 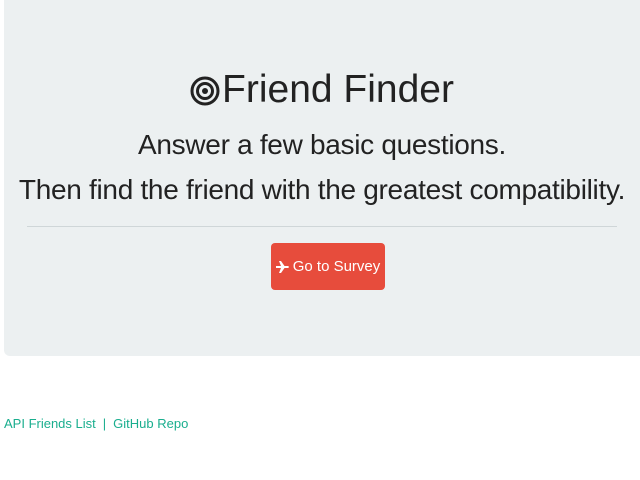 I want to click on go-to-survey-button: Go to Survey, so click(x=328, y=266).